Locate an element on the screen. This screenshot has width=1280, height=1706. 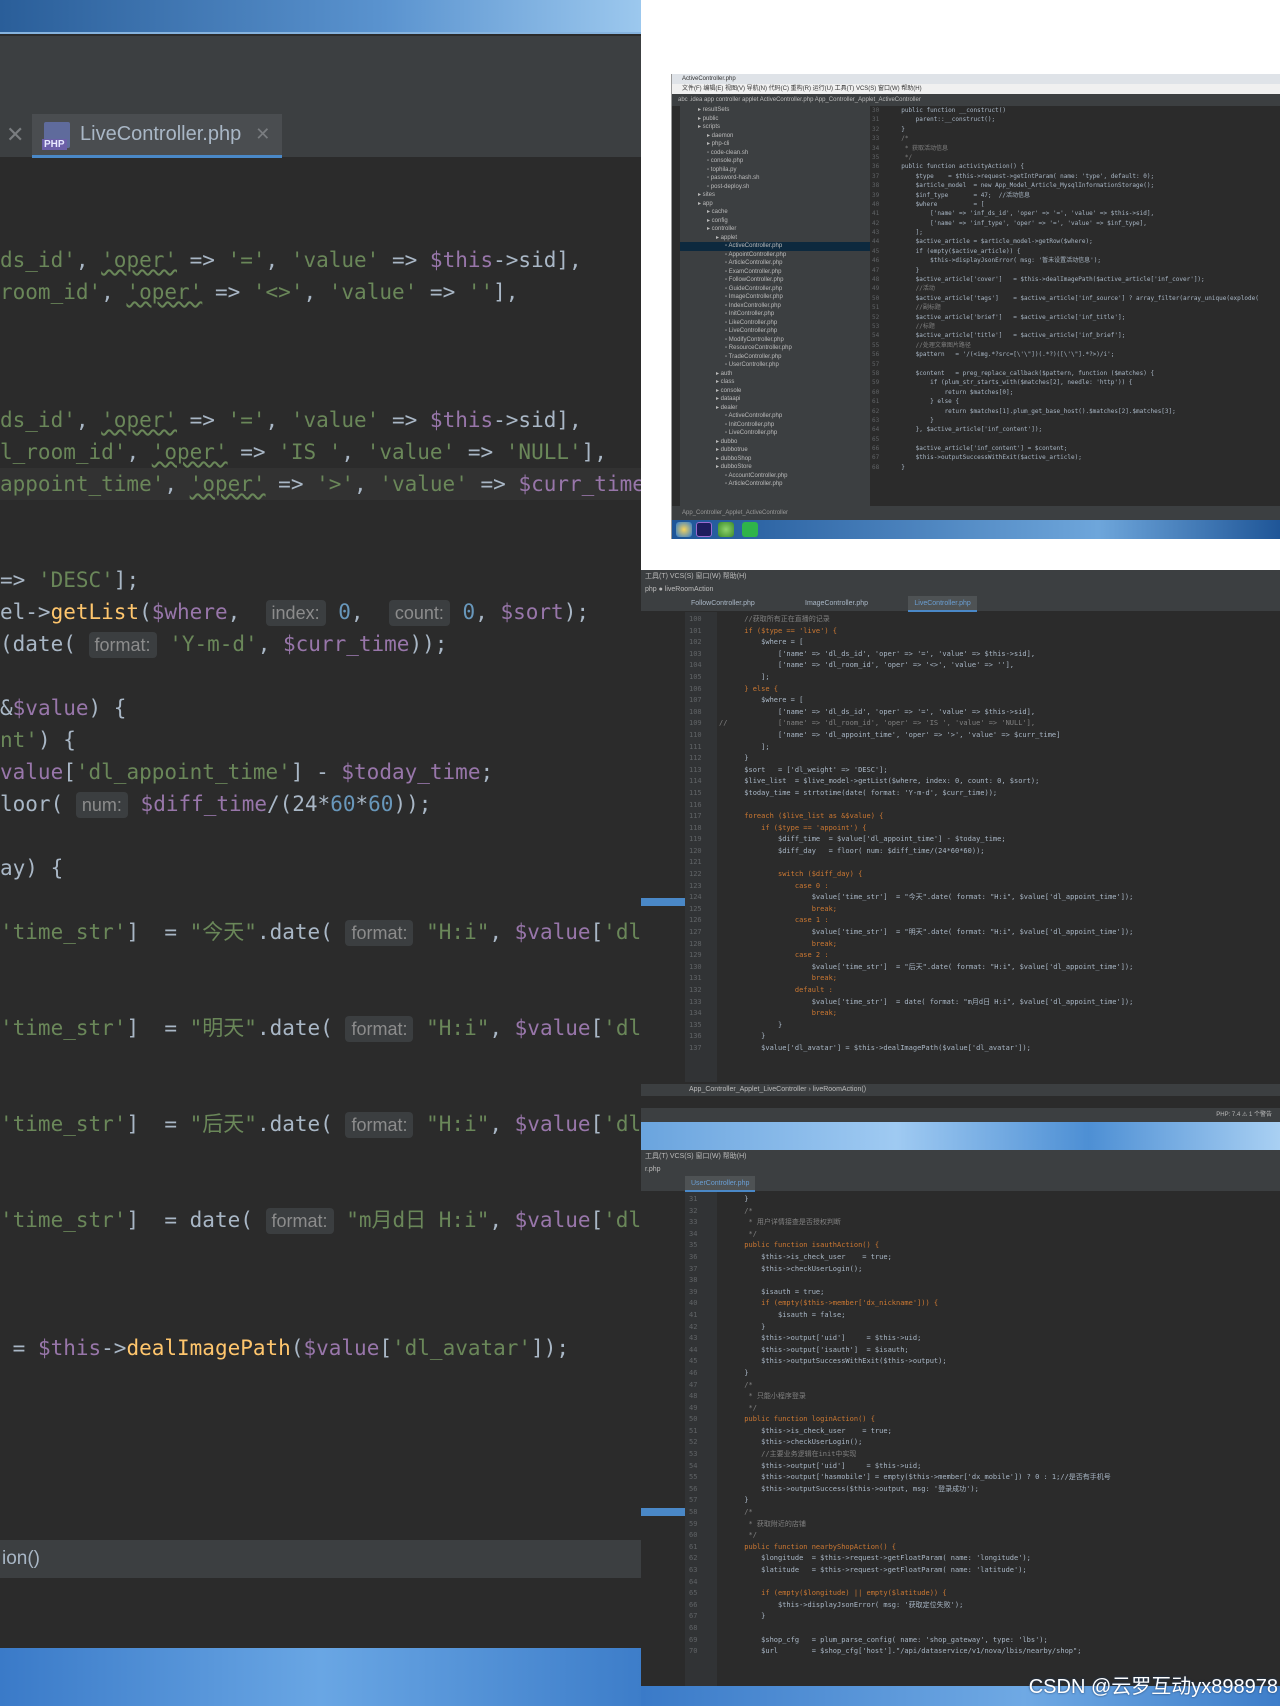
tree-item: ▫ LikeController.php is located at coordinates (775, 323).